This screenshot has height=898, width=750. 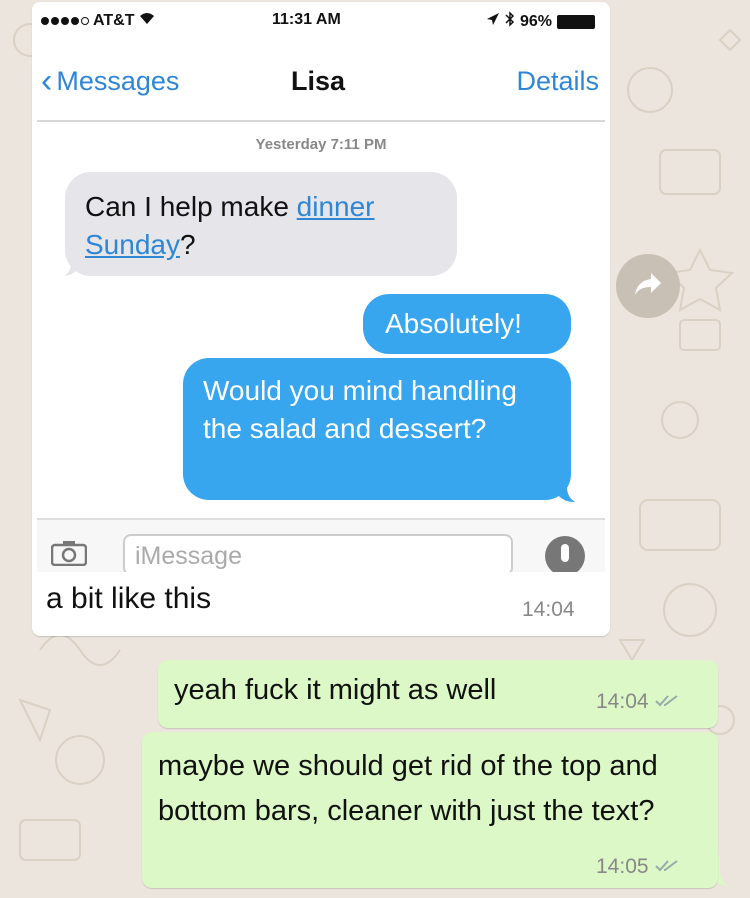 What do you see at coordinates (581, 487) in the screenshot?
I see `outgoing-tail-mask` at bounding box center [581, 487].